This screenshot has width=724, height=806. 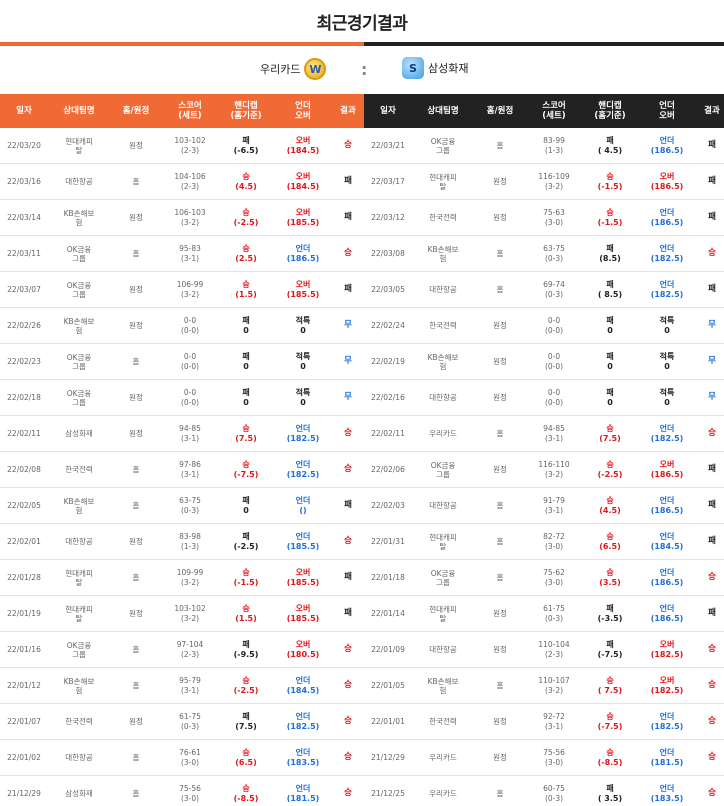 What do you see at coordinates (182, 506) in the screenshot?
I see `table-row: 22/02/05 KB손해보 험 홈 63-75 (0-3) 패 0 언더() 패` at bounding box center [182, 506].